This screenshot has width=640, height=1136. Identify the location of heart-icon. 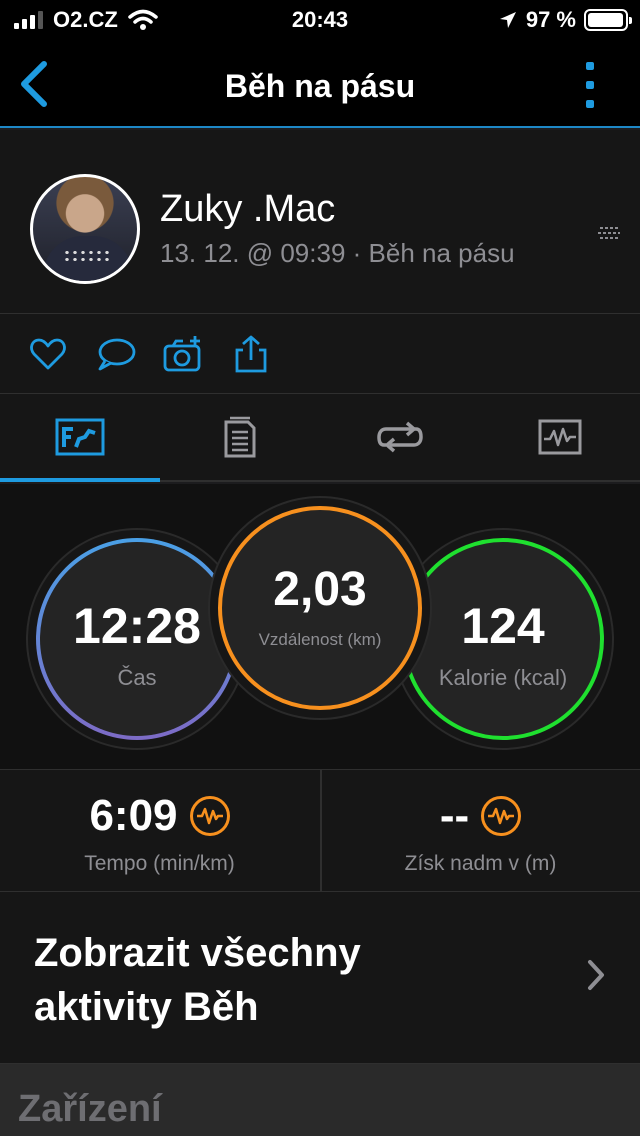
(48, 354).